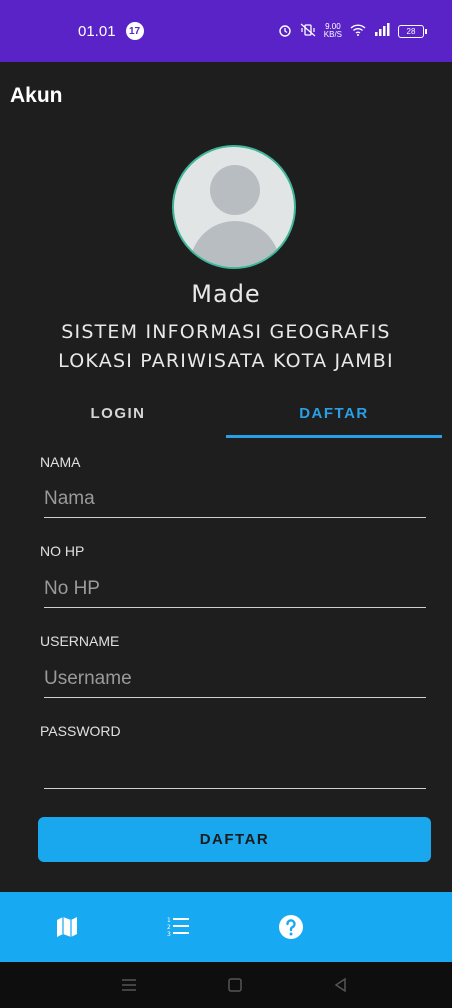  I want to click on nama-label: NAMA, so click(60, 462).